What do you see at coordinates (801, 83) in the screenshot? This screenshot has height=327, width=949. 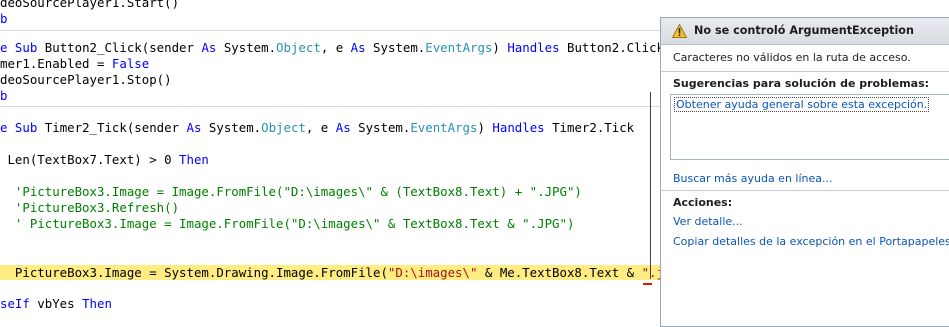 I see `tips-header: Sugerencias para solución de problemas:` at bounding box center [801, 83].